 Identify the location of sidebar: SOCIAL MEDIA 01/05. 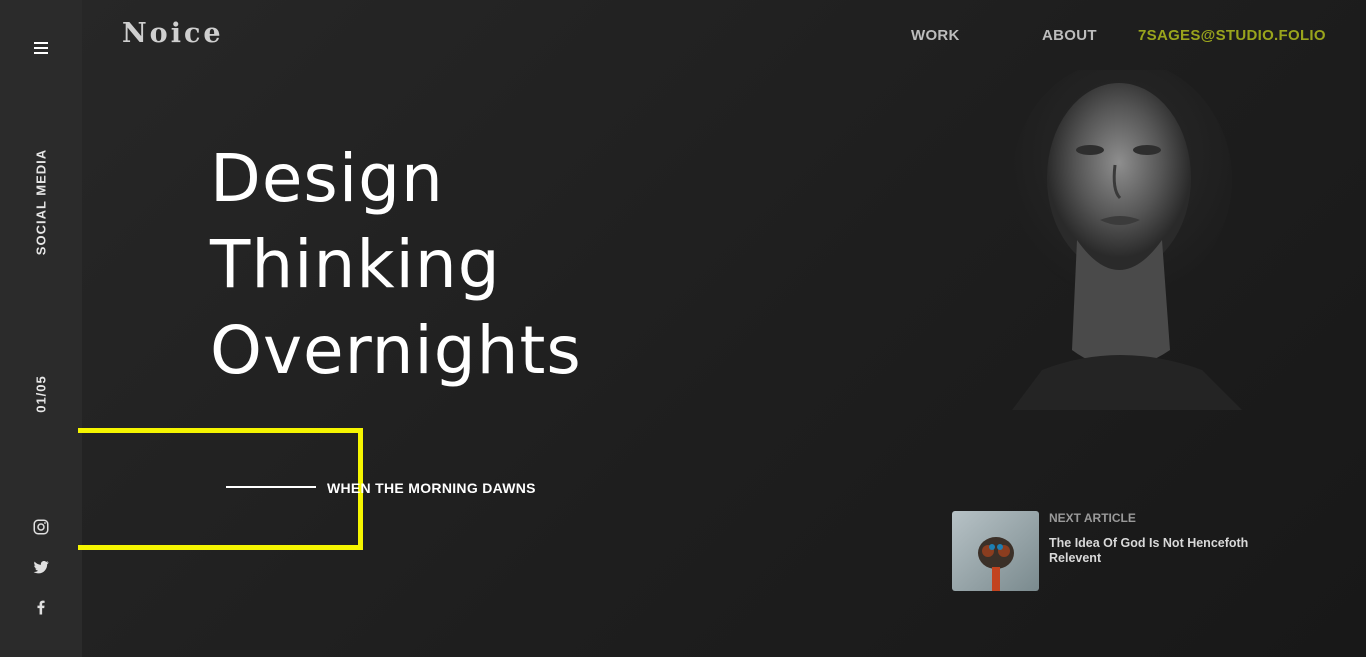
(41, 328).